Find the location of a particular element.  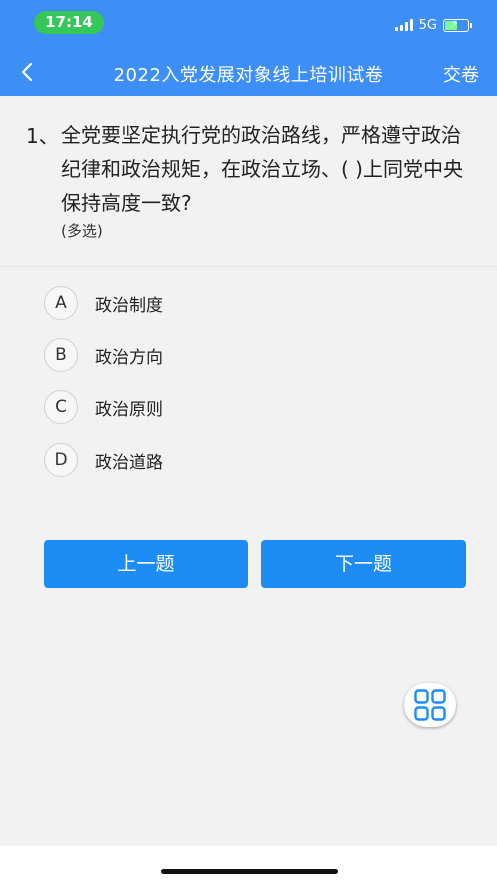

grid-icon is located at coordinates (430, 705).